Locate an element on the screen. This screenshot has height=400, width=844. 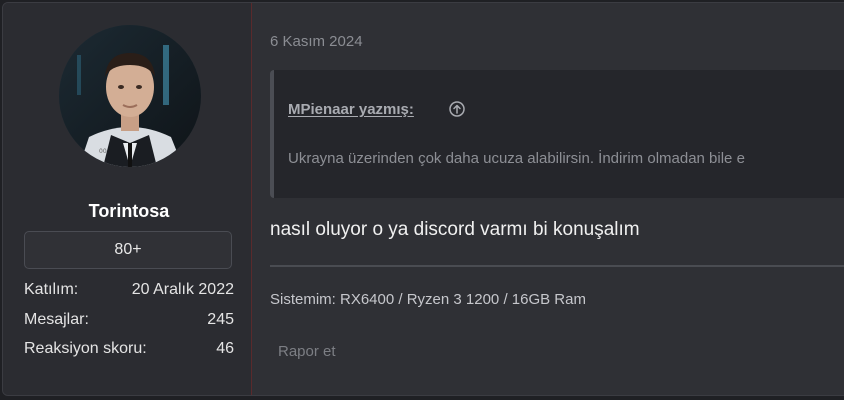
post-date: 6 Kasım 2024 is located at coordinates (316, 41).